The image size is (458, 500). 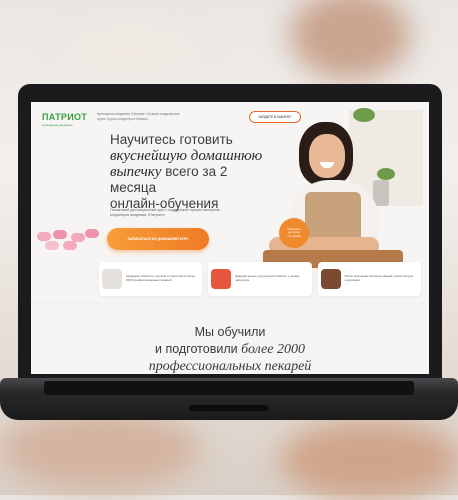 I want to click on hero-line-3: выпечку всего за 2 месяца, so click(x=169, y=179).